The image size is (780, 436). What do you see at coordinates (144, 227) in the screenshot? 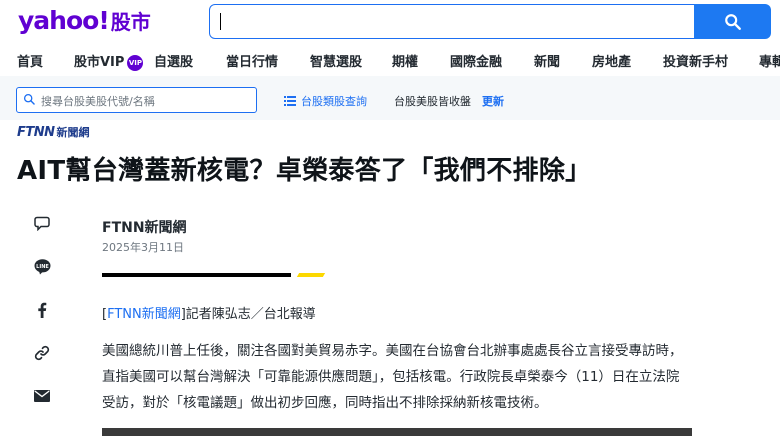
I see `article-author: FTNN新聞網` at bounding box center [144, 227].